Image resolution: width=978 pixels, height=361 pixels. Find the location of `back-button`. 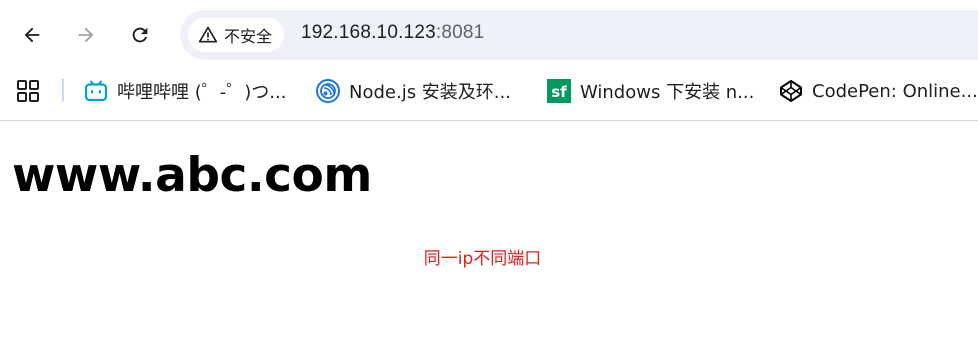

back-button is located at coordinates (32, 35).